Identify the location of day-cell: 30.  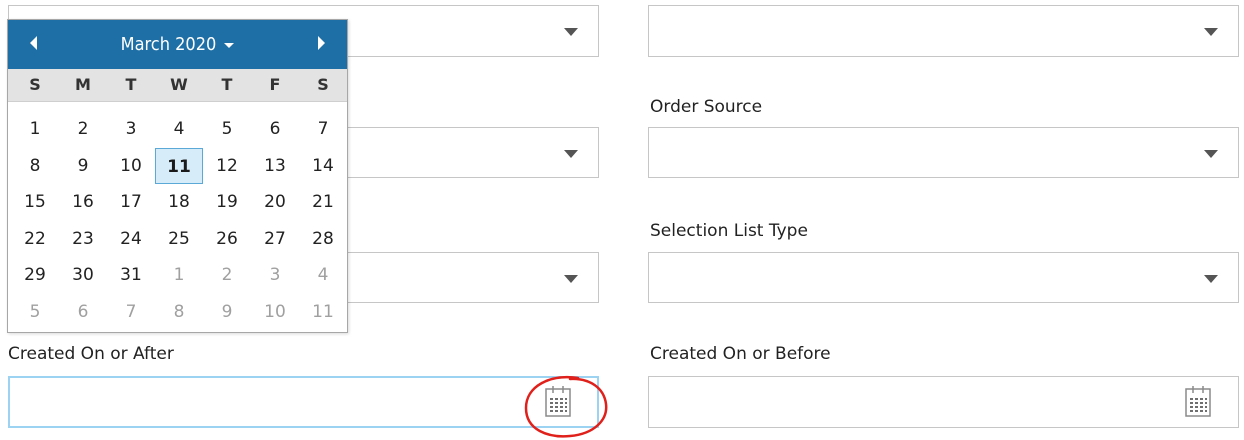
(83, 275).